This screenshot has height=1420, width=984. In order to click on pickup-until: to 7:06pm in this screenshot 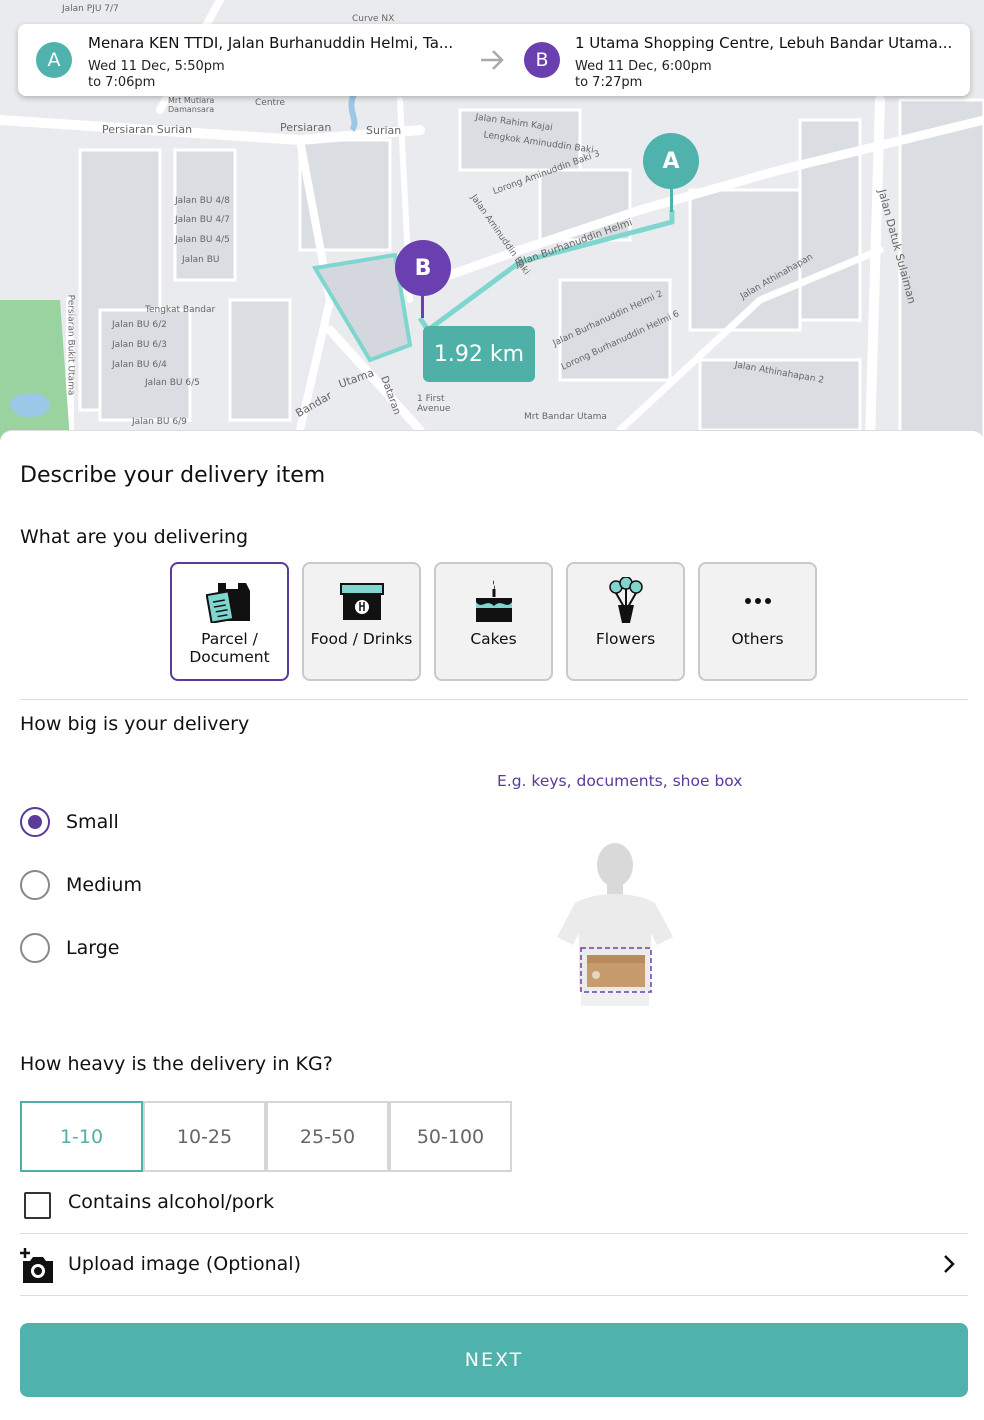, I will do `click(122, 82)`.